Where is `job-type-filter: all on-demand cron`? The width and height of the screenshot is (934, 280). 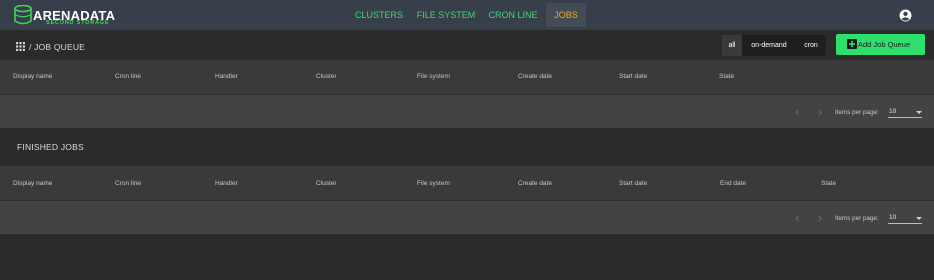 job-type-filter: all on-demand cron is located at coordinates (774, 45).